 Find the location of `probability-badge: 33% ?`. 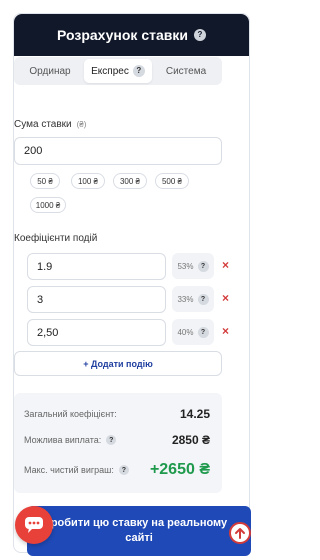

probability-badge: 33% ? is located at coordinates (193, 299).